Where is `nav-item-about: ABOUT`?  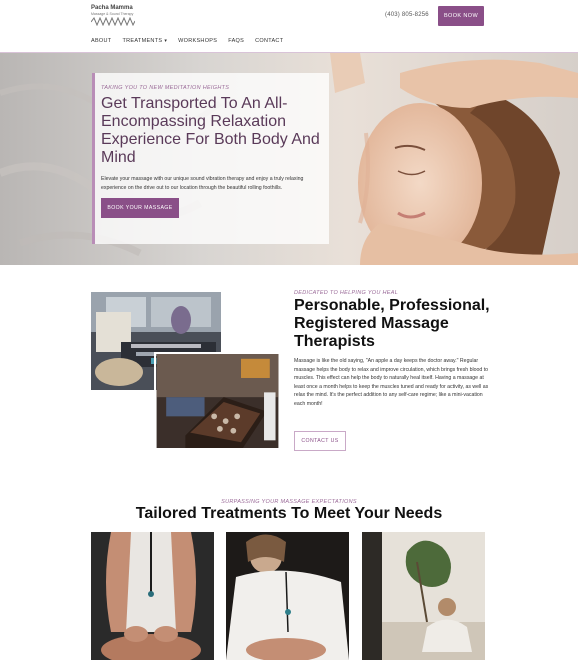
nav-item-about: ABOUT is located at coordinates (101, 41).